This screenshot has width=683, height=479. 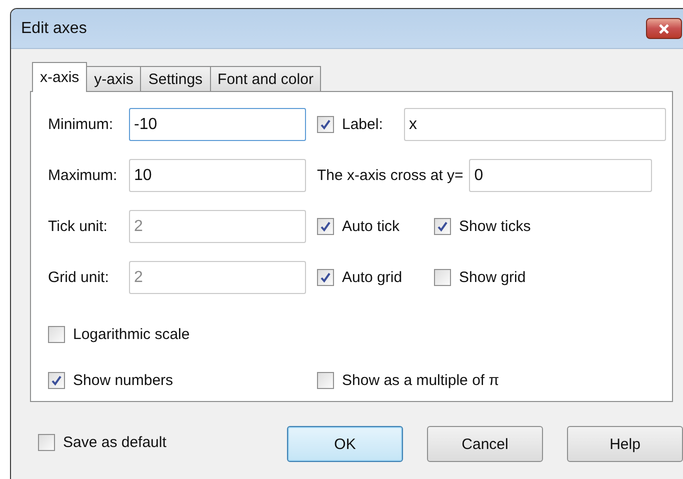 What do you see at coordinates (54, 29) in the screenshot?
I see `window-title: Edit axes` at bounding box center [54, 29].